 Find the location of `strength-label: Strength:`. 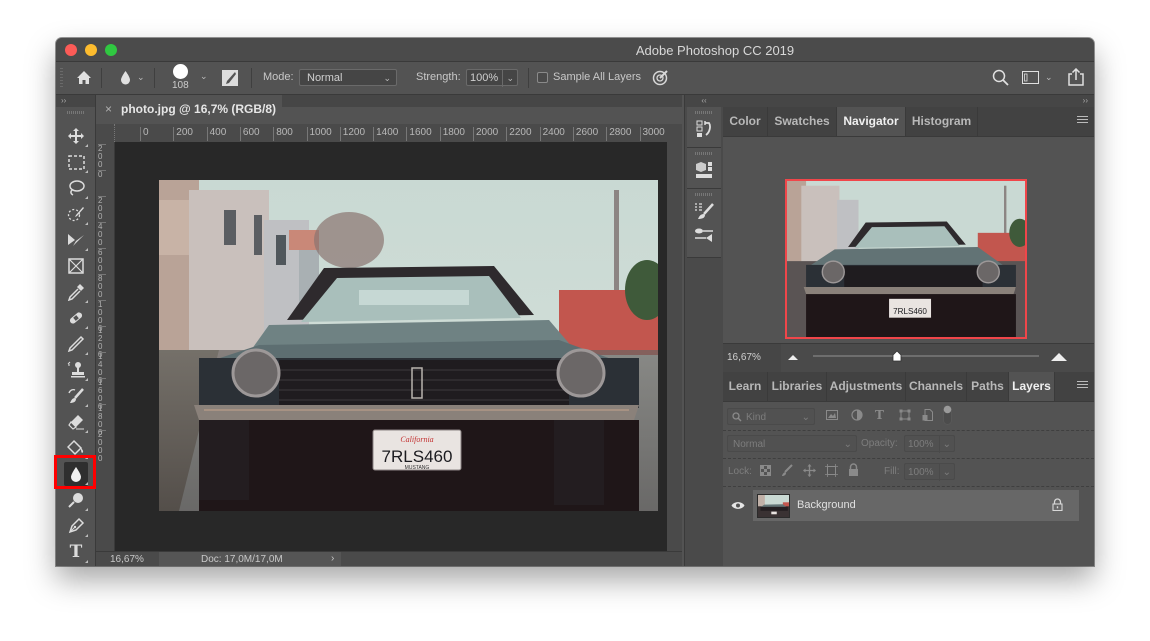

strength-label: Strength: is located at coordinates (438, 77).